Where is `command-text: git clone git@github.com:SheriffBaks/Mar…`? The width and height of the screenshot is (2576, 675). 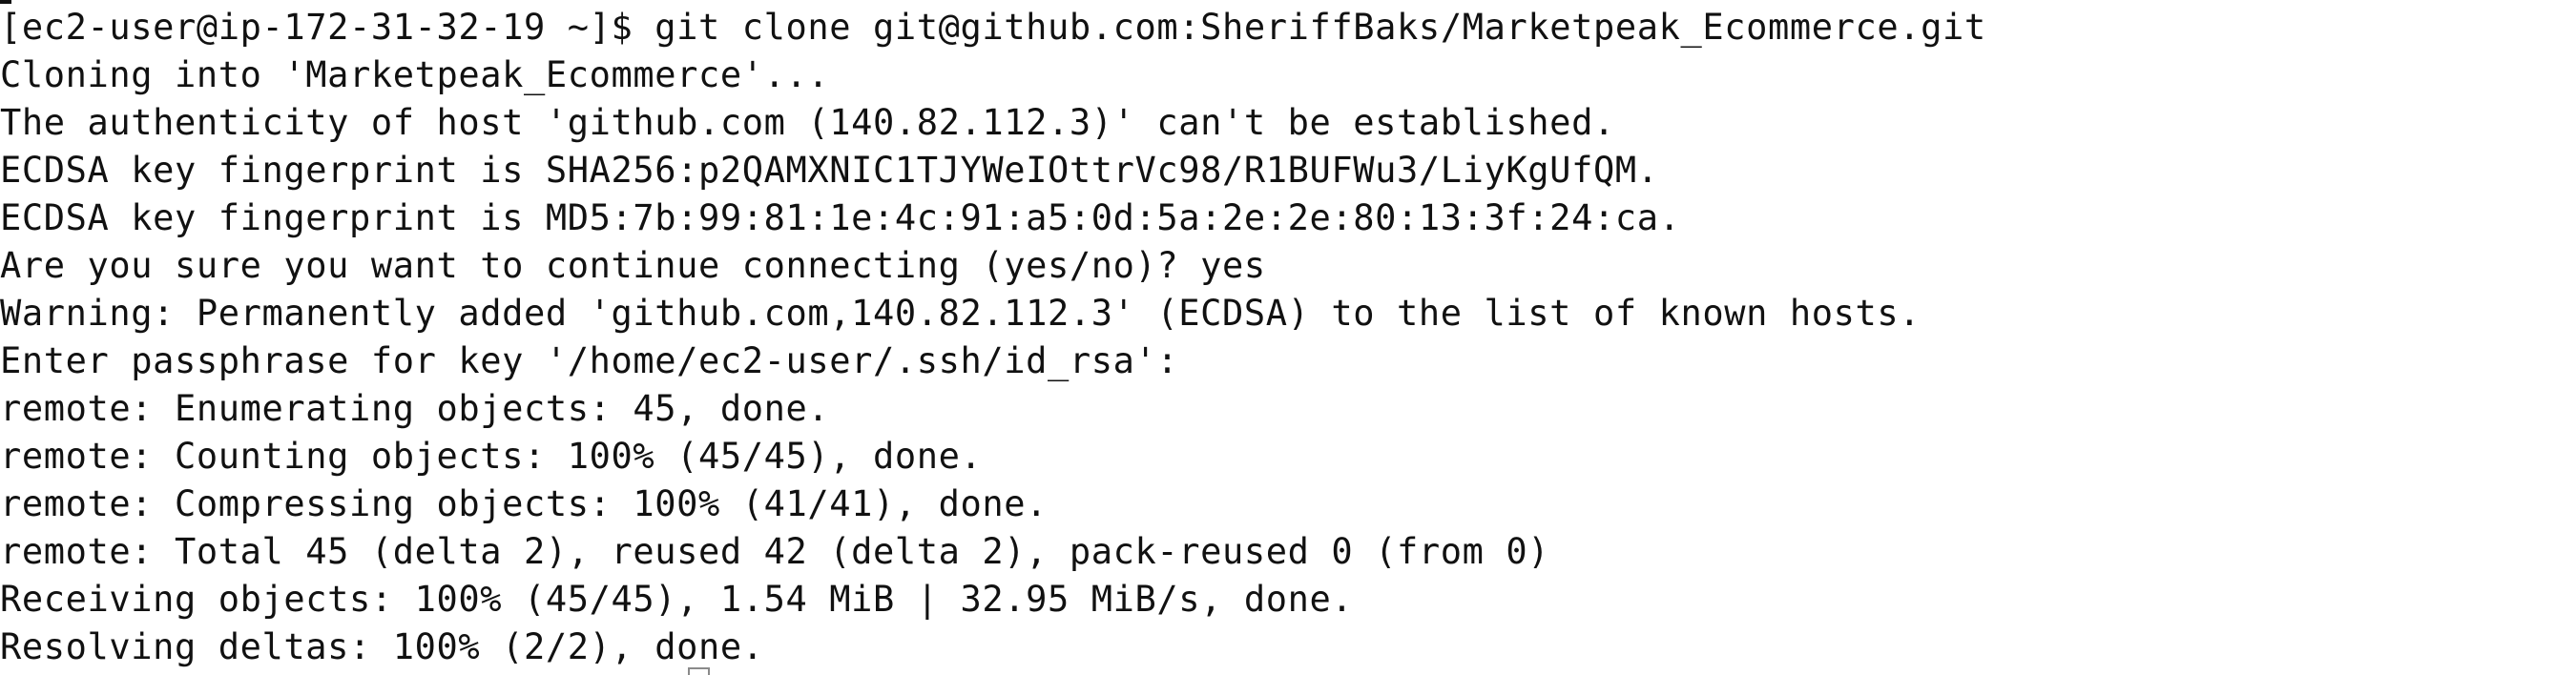
command-text: git clone git@github.com:SheriffBaks/Mar… is located at coordinates (1320, 28).